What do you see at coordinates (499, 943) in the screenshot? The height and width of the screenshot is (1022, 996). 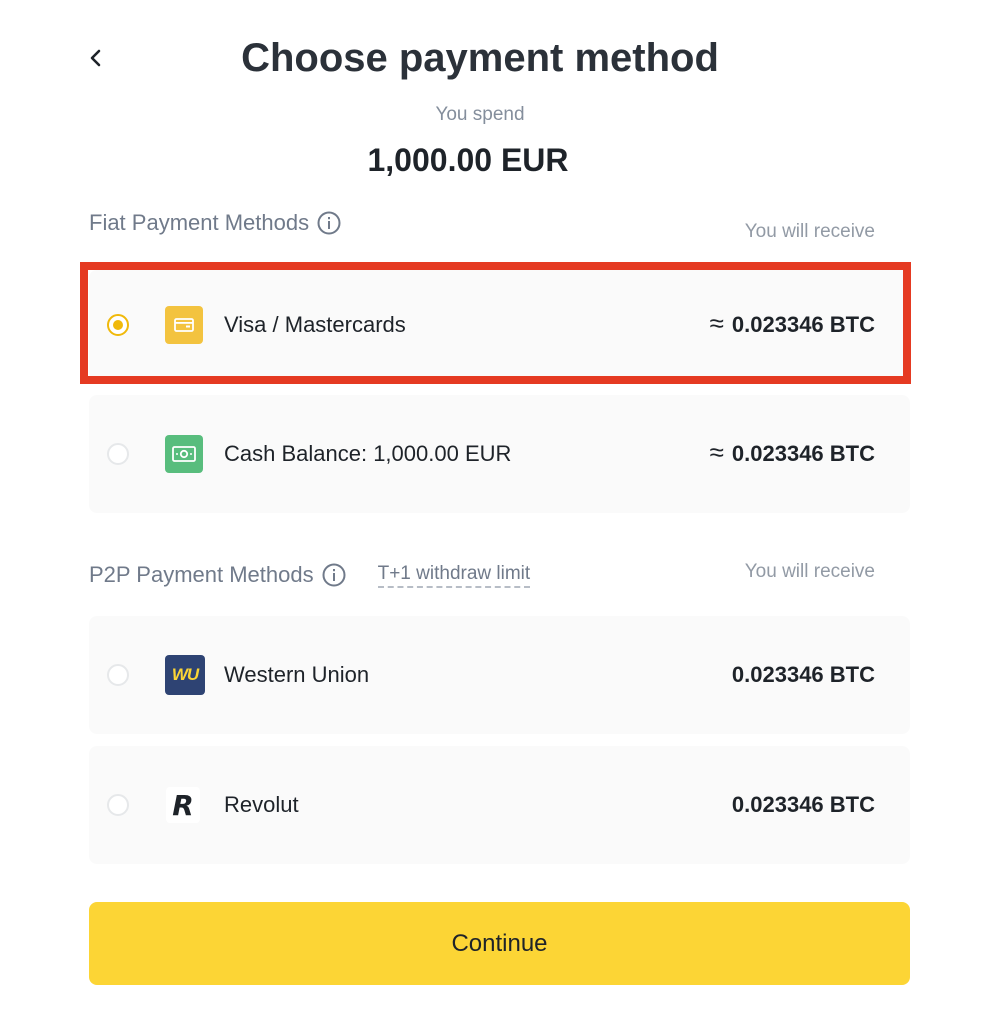 I see `continue-button: Continue` at bounding box center [499, 943].